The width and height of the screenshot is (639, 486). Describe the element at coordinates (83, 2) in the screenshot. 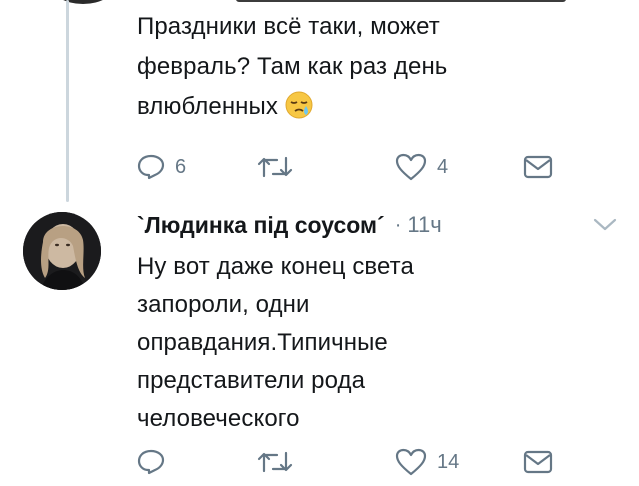

I see `previous-avatar-edge` at that location.